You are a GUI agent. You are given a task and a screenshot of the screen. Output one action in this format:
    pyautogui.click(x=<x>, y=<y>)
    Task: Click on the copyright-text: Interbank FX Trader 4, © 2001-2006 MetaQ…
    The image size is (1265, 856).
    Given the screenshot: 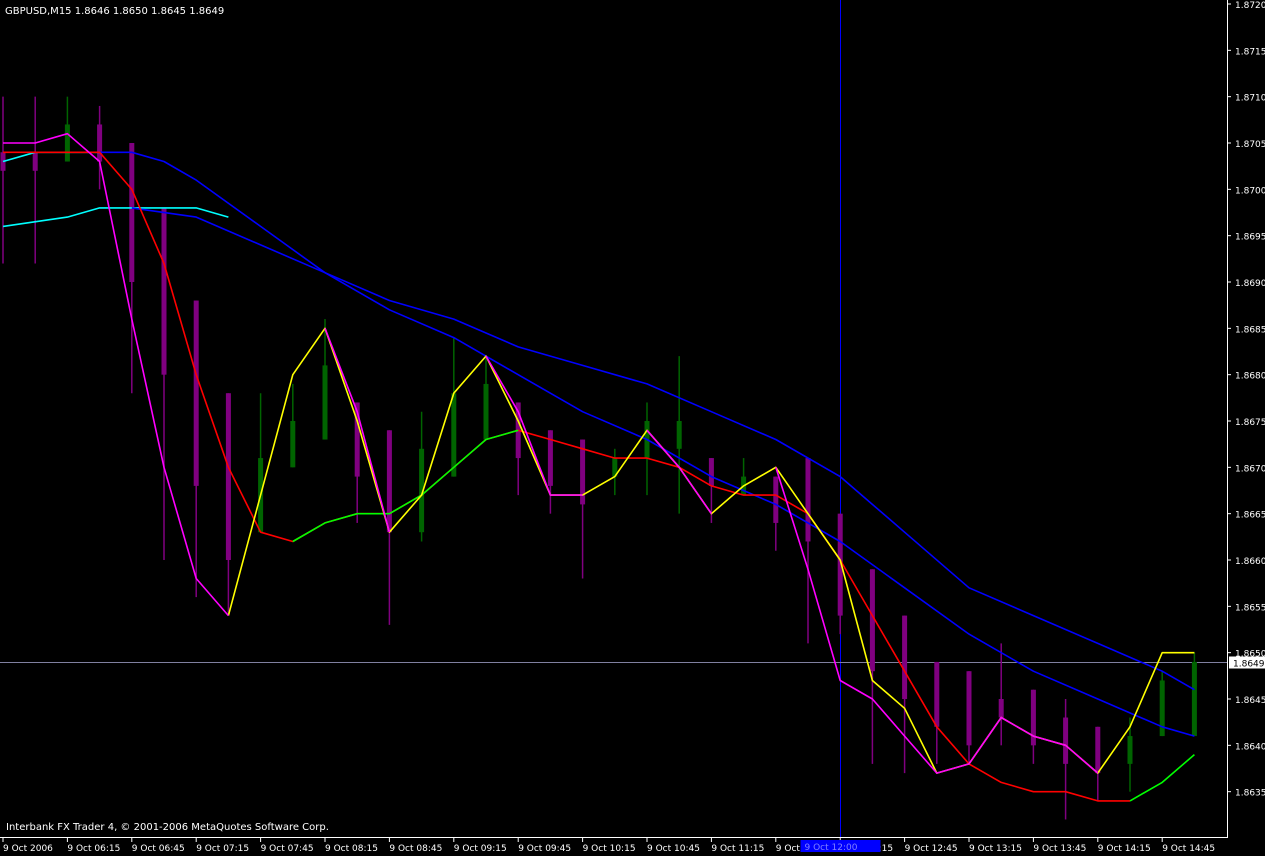 What is the action you would take?
    pyautogui.click(x=167, y=827)
    